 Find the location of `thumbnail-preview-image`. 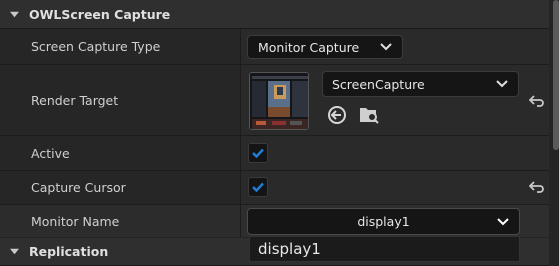

thumbnail-preview-image is located at coordinates (279, 101).